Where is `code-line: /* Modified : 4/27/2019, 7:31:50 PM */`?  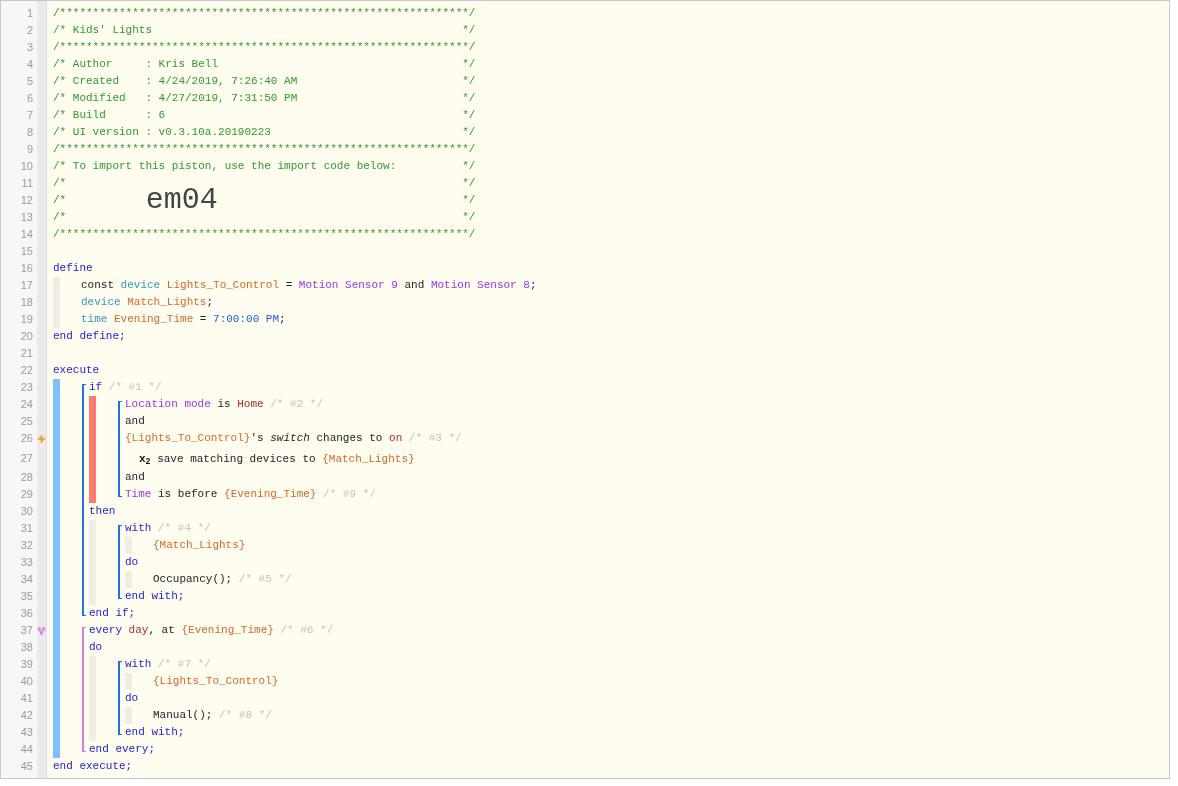 code-line: /* Modified : 4/27/2019, 7:31:50 PM */ is located at coordinates (264, 98).